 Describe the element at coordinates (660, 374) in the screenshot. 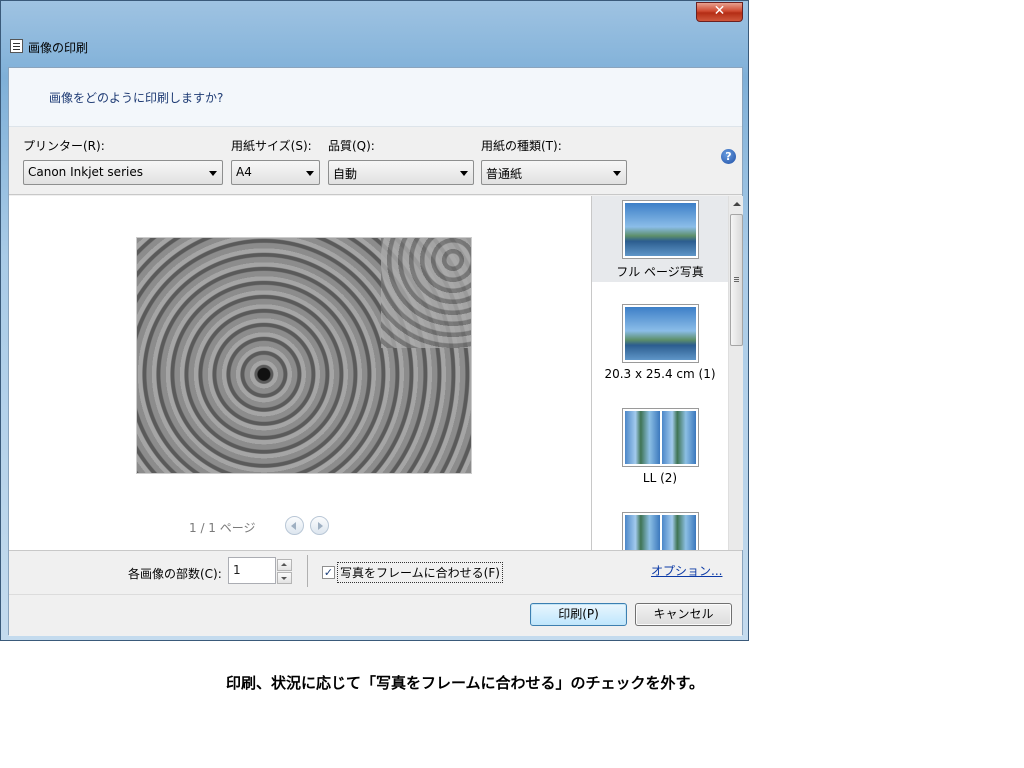

I see `layout-label: 20.3 x 25.4 cm (1)` at that location.